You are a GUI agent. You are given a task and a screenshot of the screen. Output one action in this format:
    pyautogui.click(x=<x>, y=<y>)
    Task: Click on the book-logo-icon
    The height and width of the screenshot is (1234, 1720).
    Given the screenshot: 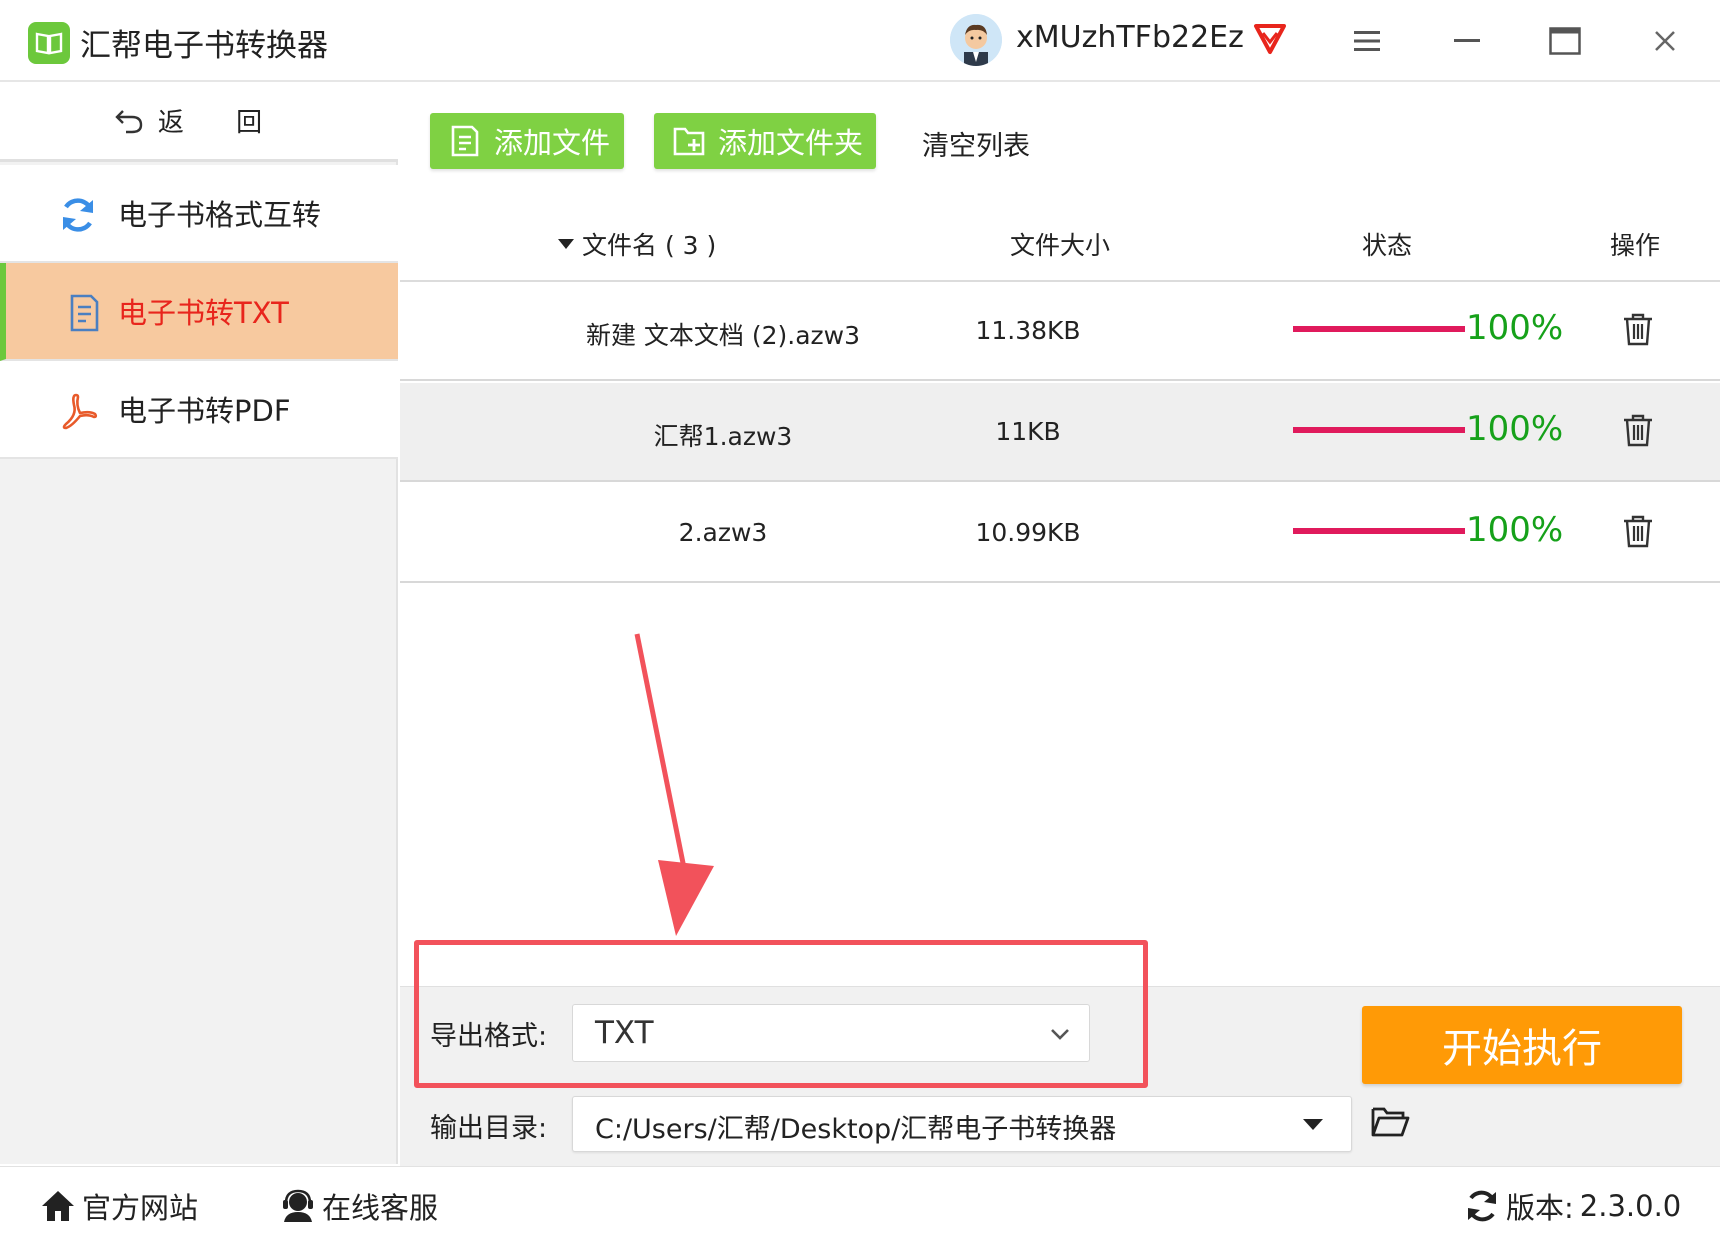 What is the action you would take?
    pyautogui.click(x=49, y=43)
    